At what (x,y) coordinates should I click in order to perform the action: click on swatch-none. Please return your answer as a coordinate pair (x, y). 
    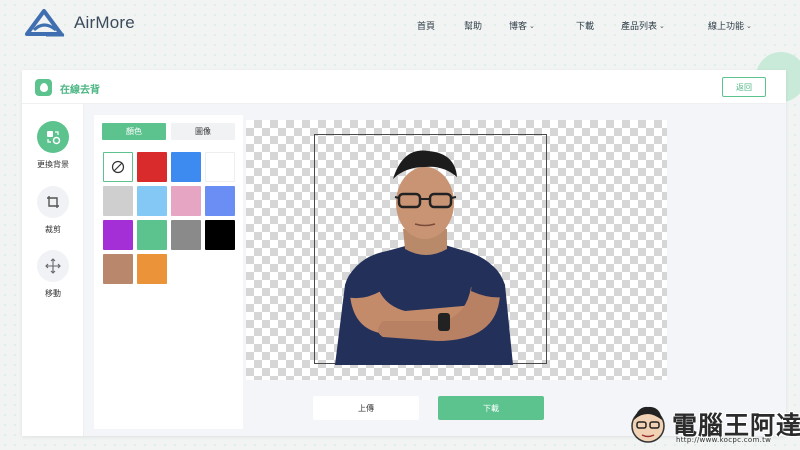
    Looking at the image, I should click on (118, 167).